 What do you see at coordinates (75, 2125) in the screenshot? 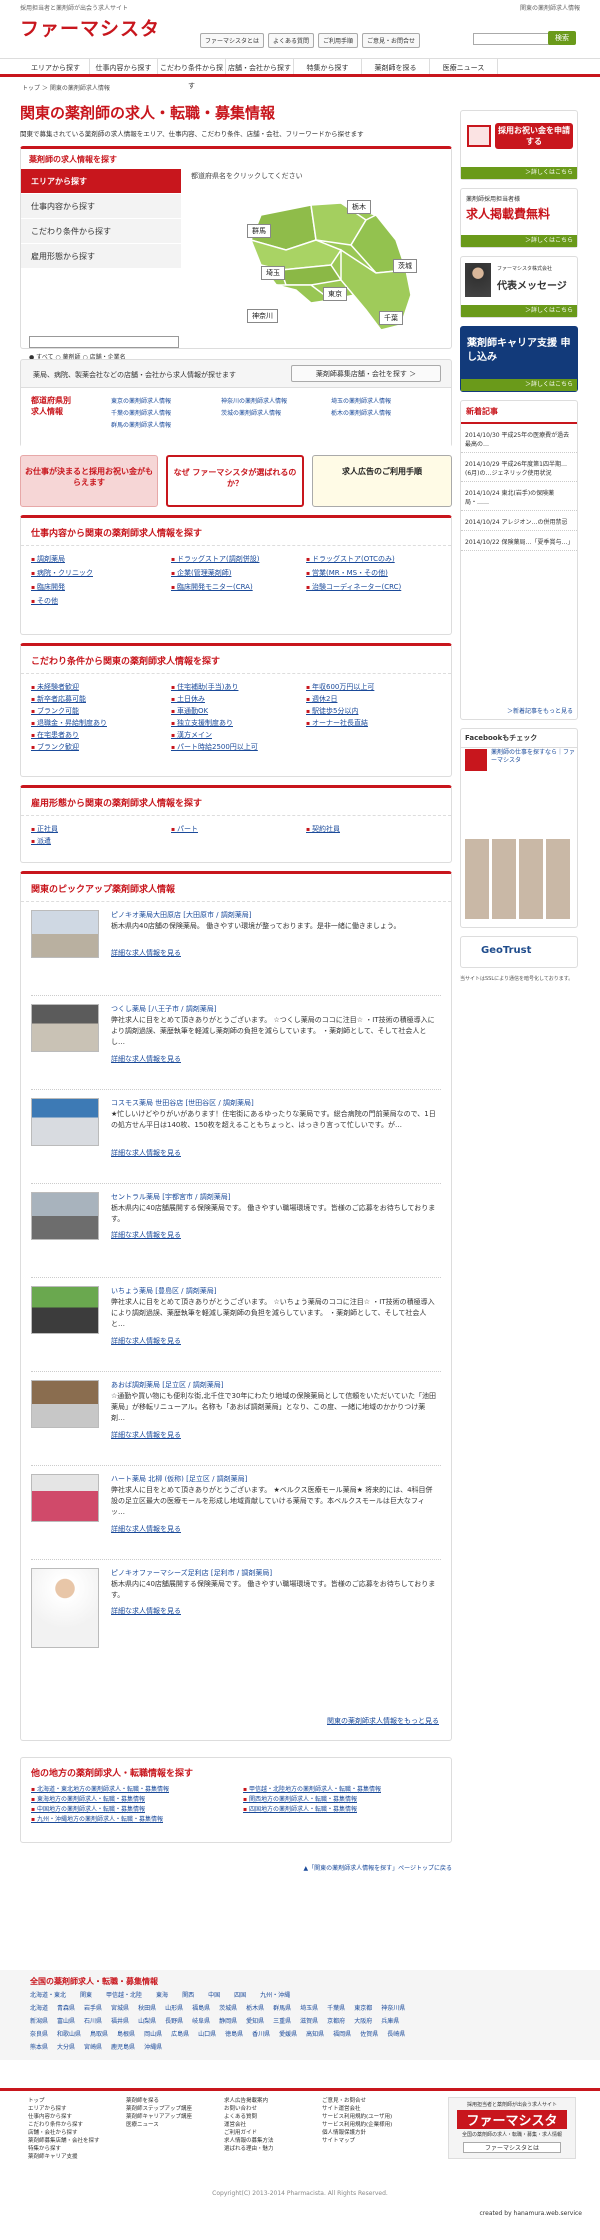
I see `footer-link: こだわり条件から探す` at bounding box center [75, 2125].